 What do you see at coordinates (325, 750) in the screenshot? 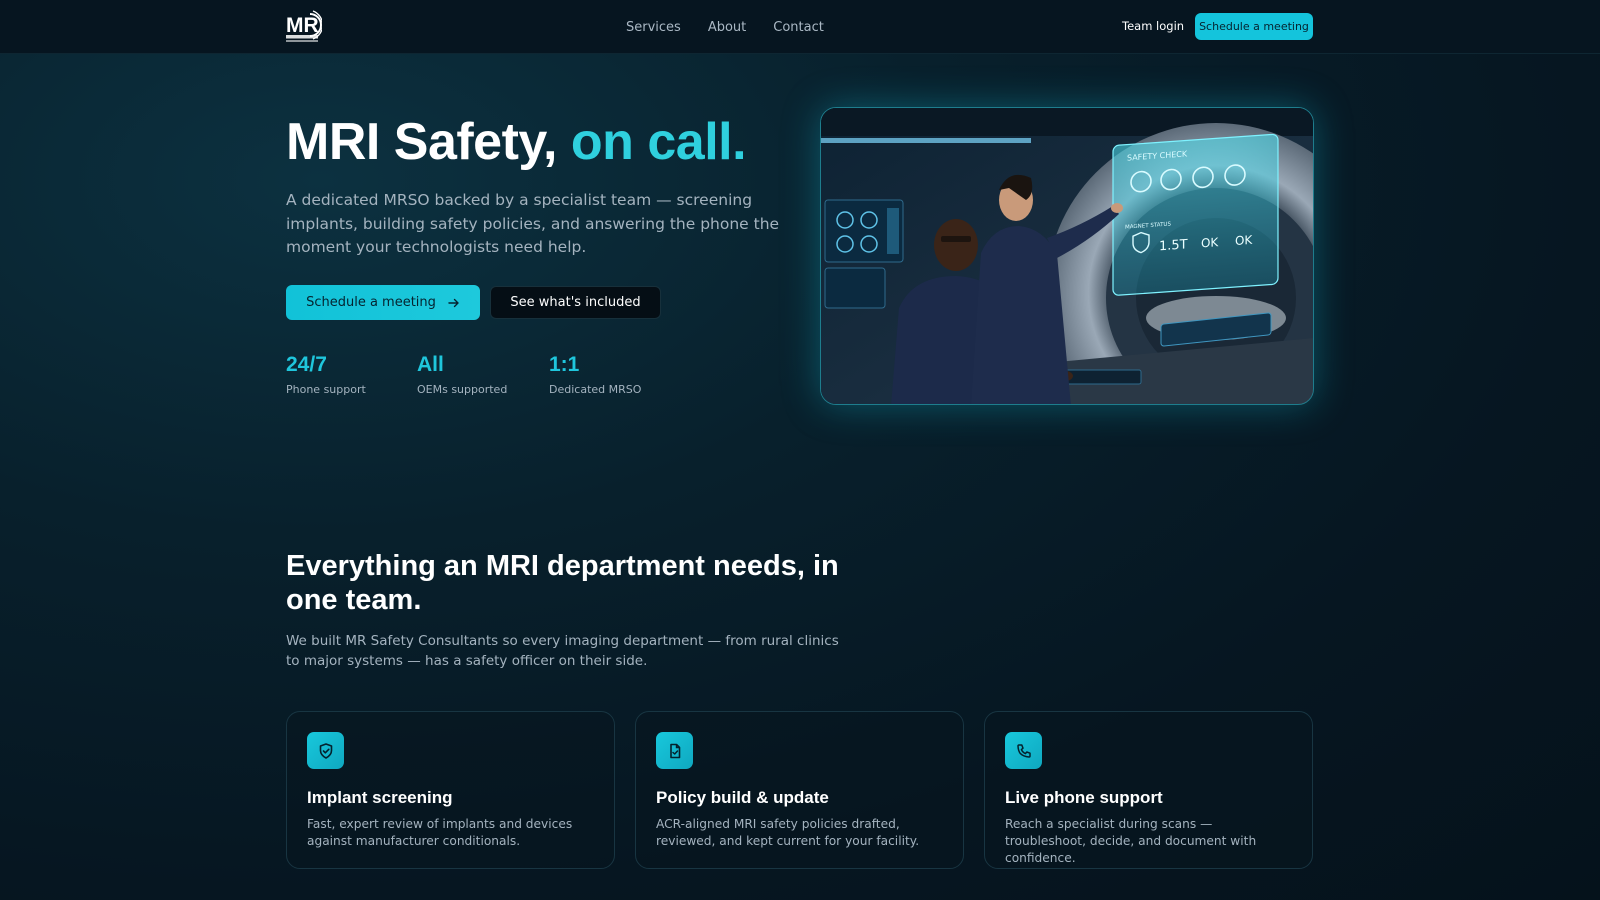
I see `shield-icon` at bounding box center [325, 750].